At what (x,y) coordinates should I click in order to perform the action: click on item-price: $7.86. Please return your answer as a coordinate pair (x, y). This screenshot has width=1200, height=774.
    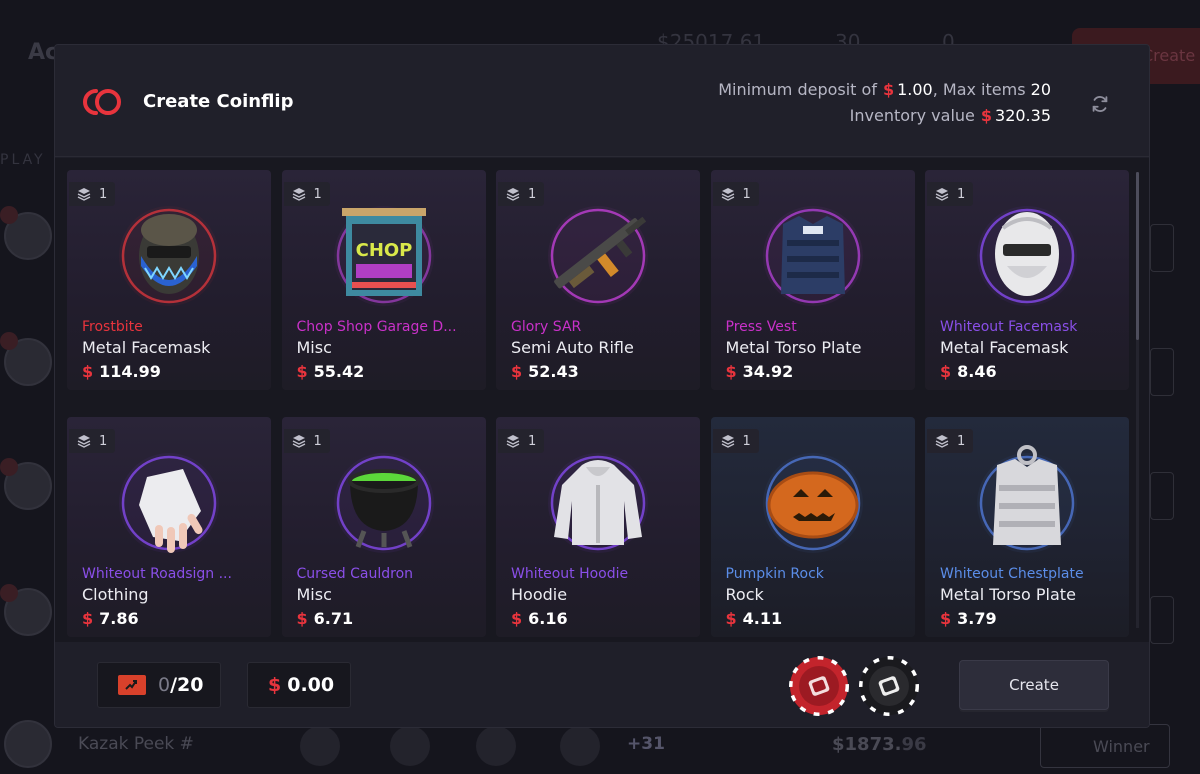
    Looking at the image, I should click on (110, 618).